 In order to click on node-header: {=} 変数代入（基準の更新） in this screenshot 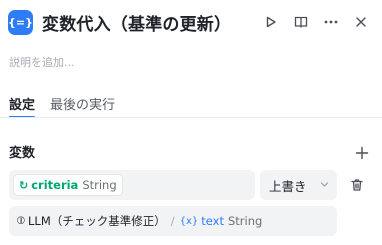, I will do `click(191, 22)`.